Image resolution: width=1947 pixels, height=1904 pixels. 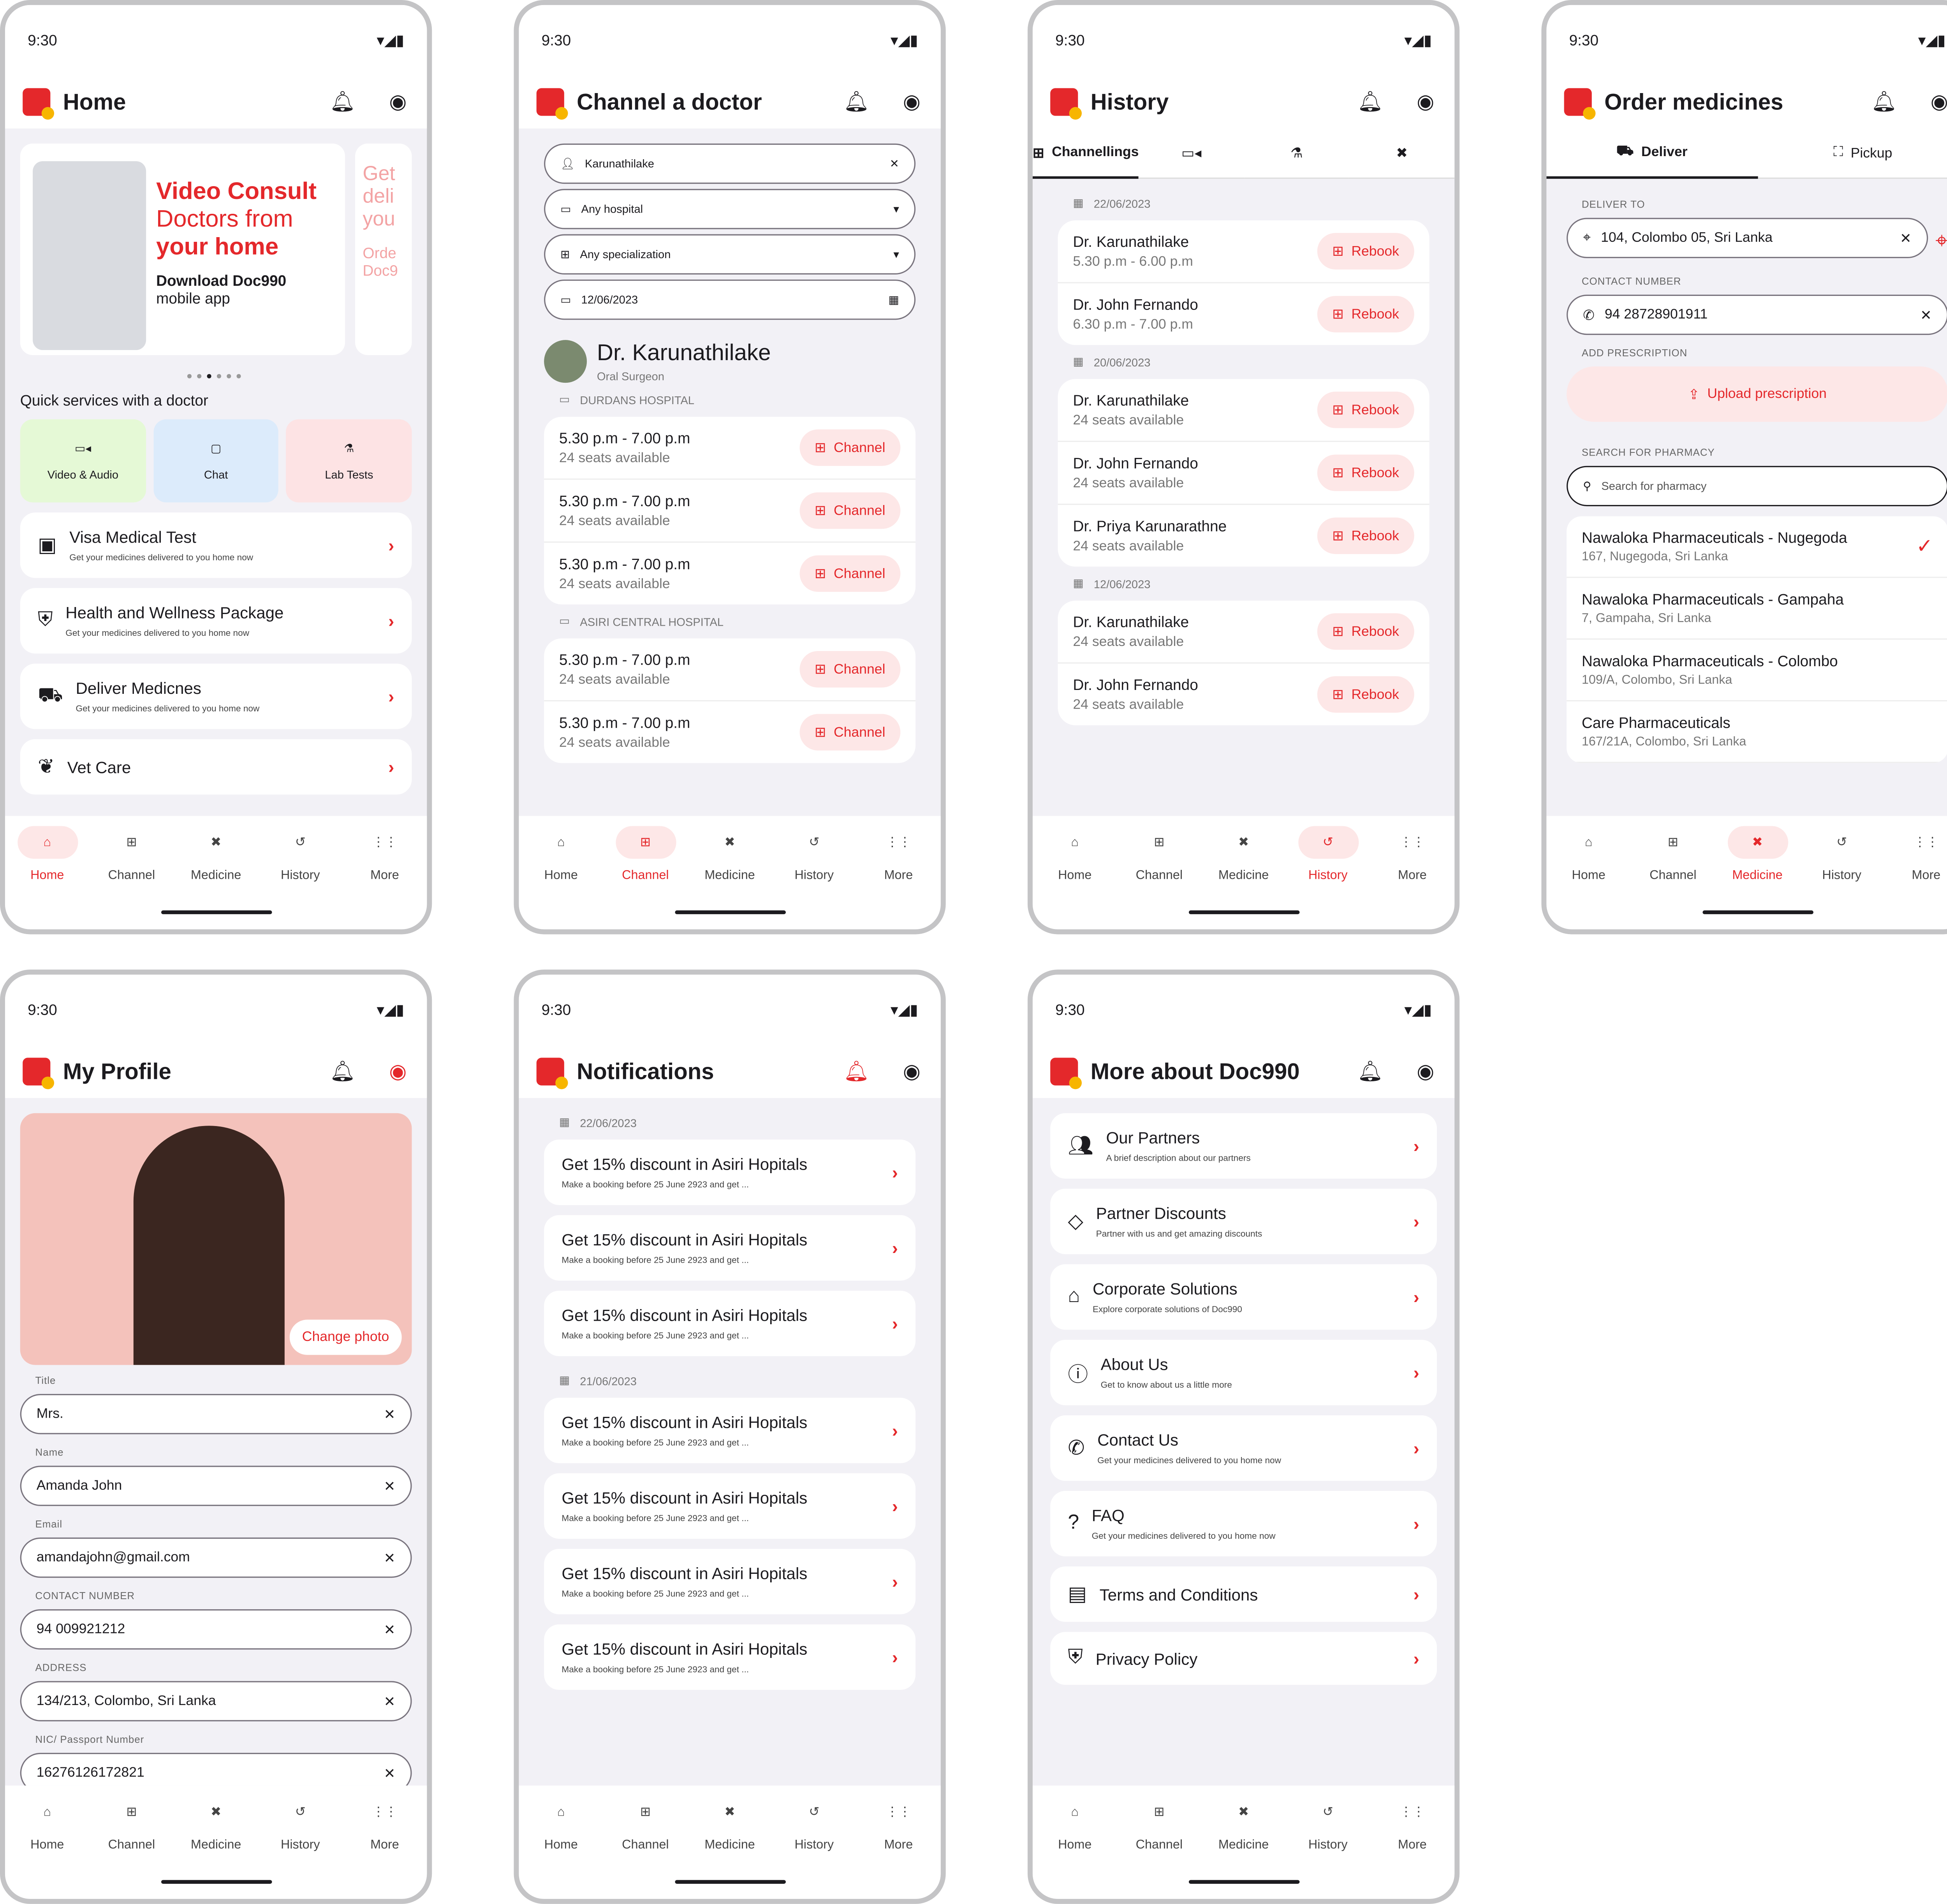 What do you see at coordinates (345, 1338) in the screenshot?
I see `change-photo-button: Change photo` at bounding box center [345, 1338].